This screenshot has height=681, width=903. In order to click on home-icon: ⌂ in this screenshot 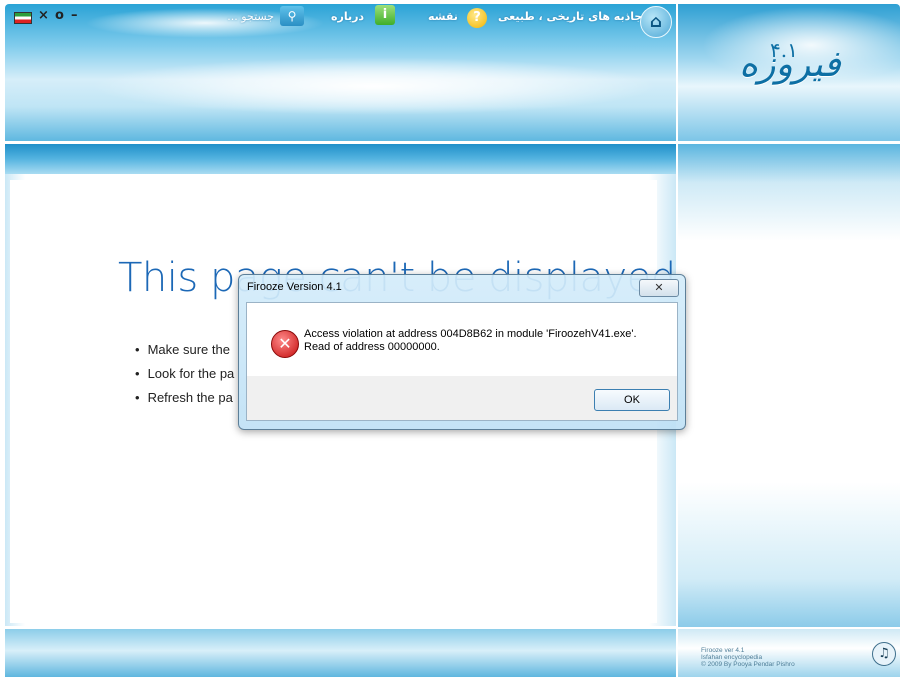, I will do `click(656, 22)`.